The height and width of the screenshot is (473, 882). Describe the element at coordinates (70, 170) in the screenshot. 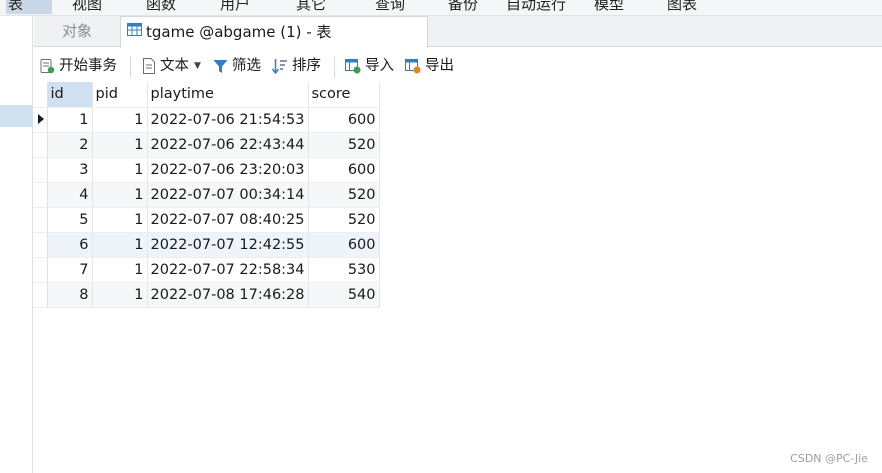

I see `cell-id: 3` at that location.